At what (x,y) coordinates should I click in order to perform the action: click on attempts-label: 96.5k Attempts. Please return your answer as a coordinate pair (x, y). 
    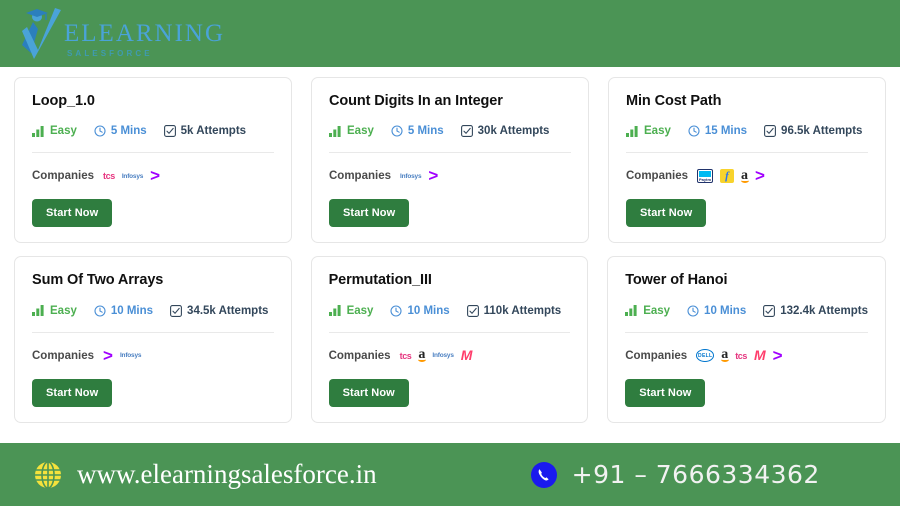
    Looking at the image, I should click on (822, 131).